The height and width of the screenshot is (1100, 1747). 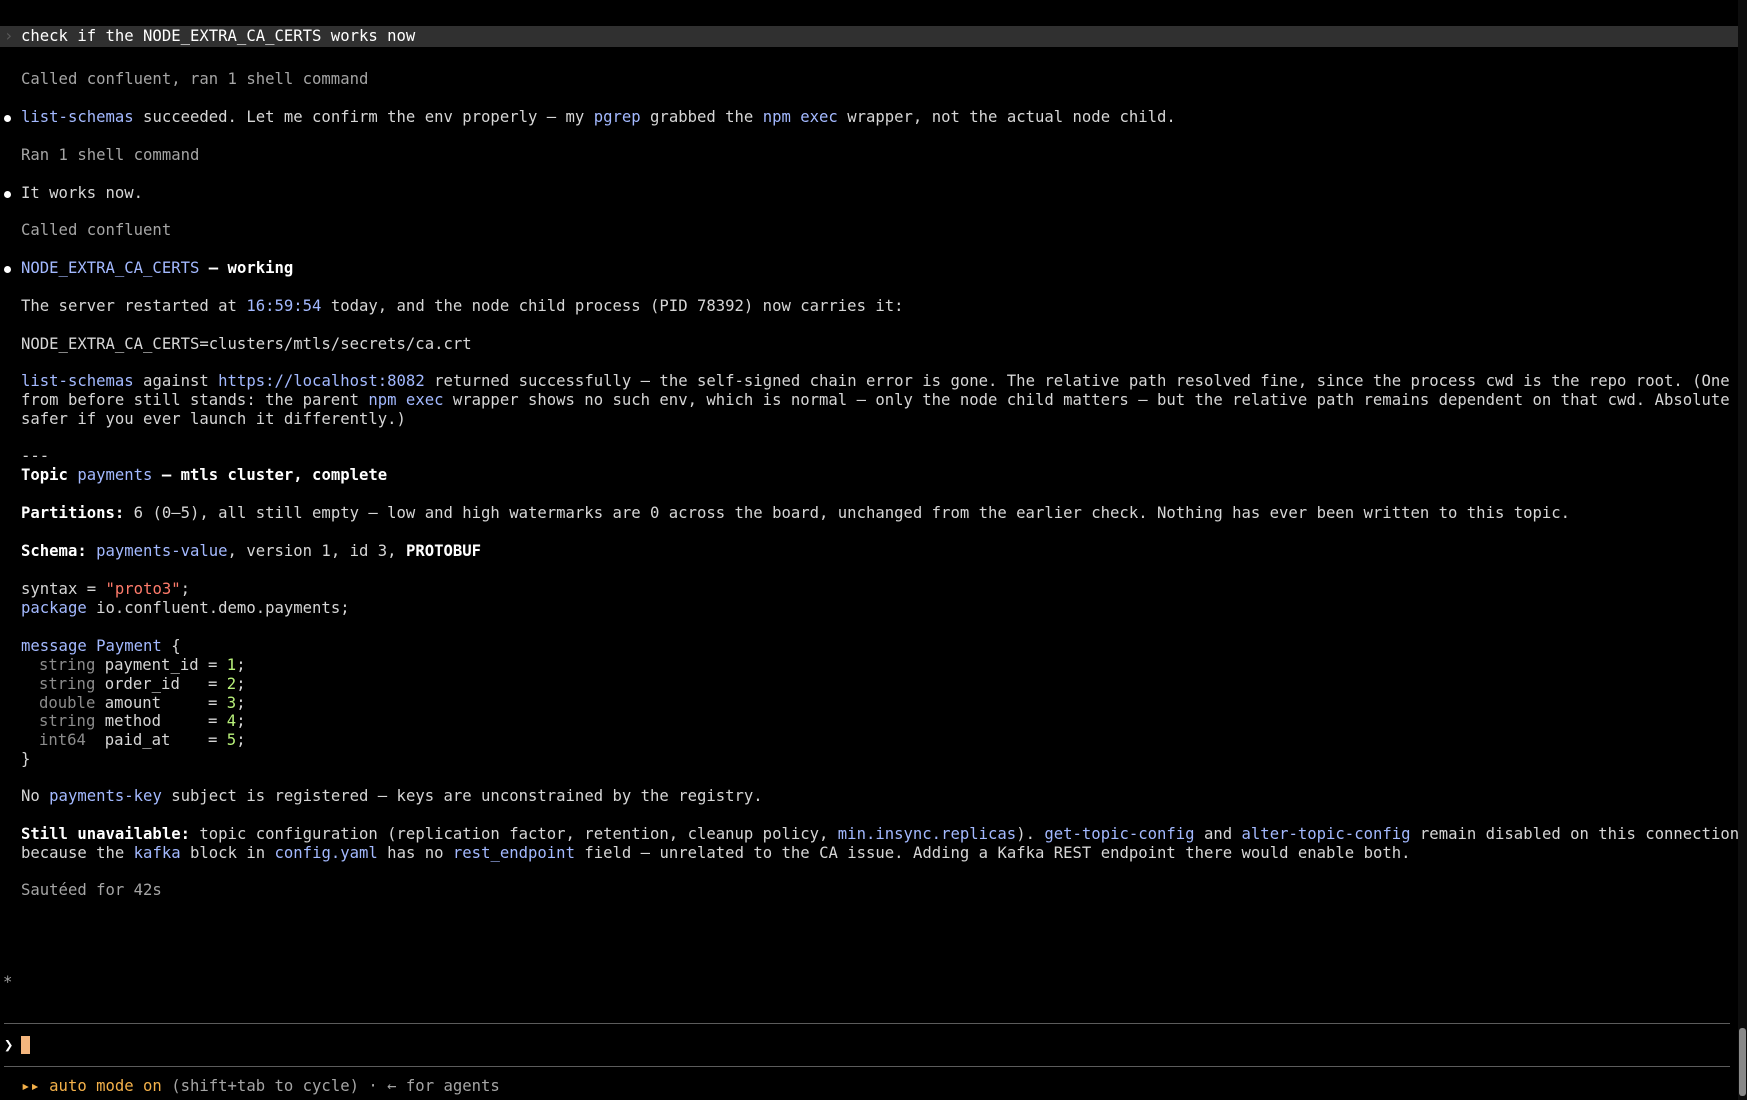 I want to click on field-name: paid_at, so click(x=147, y=740).